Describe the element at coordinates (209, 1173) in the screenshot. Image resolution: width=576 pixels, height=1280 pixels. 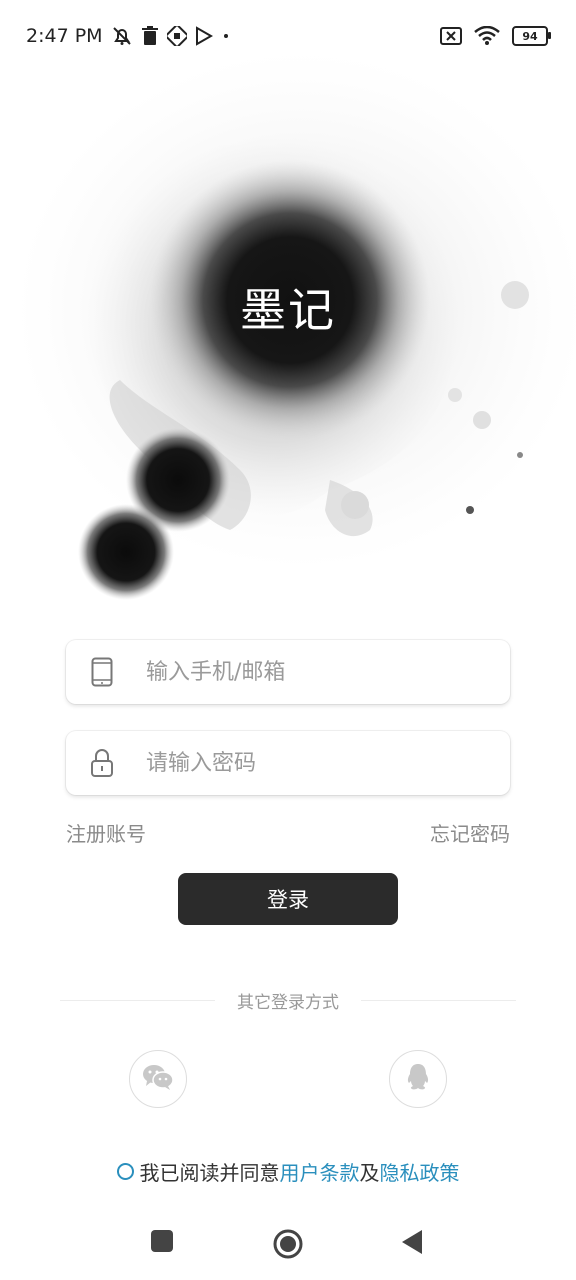
I see `agreement-prefix: 我已阅读并同意` at that location.